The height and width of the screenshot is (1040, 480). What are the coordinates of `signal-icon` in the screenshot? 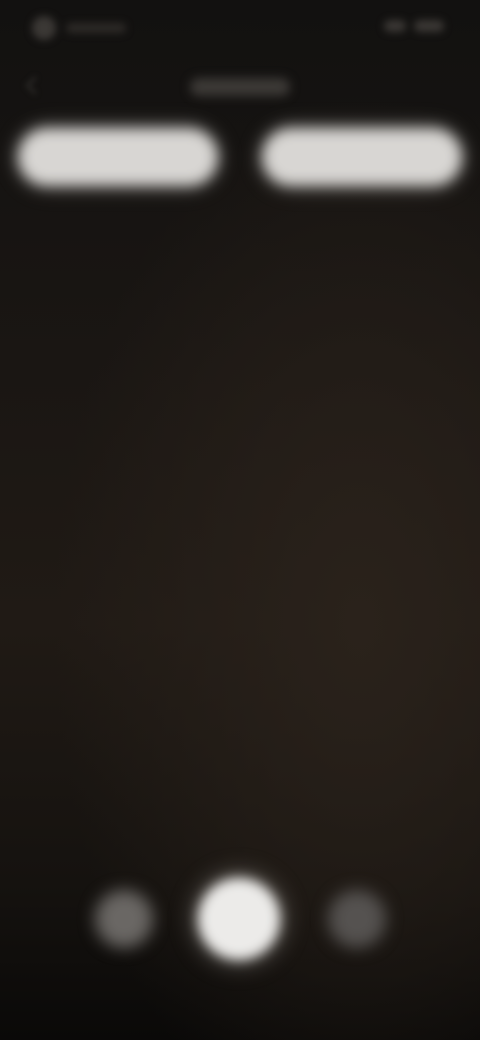 It's located at (395, 26).